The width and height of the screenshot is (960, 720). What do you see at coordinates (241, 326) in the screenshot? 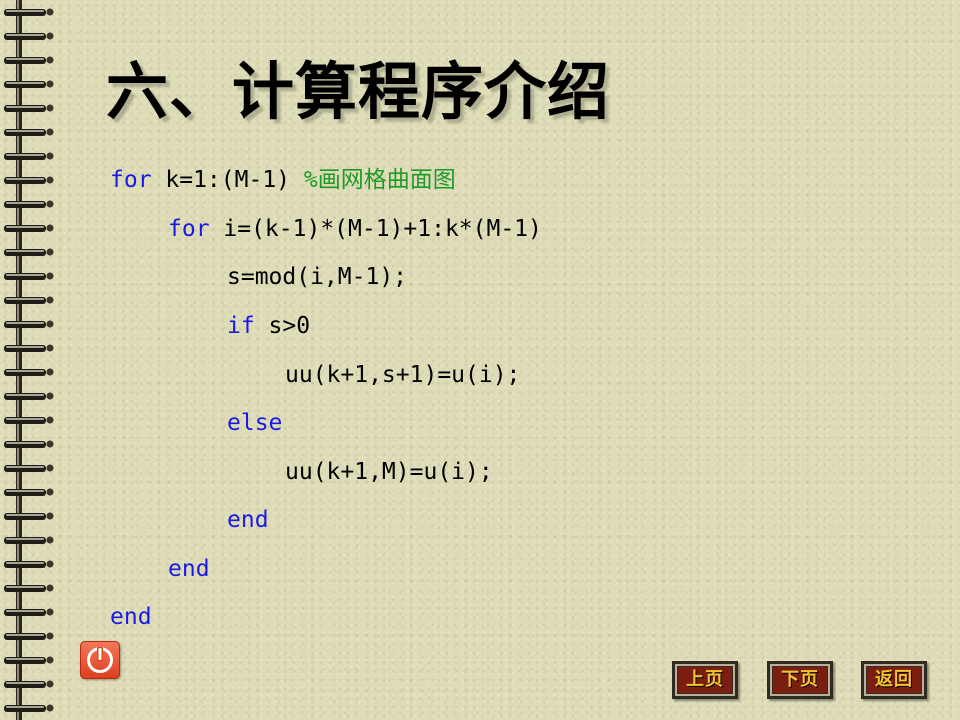
I see `code-keyword: if` at bounding box center [241, 326].